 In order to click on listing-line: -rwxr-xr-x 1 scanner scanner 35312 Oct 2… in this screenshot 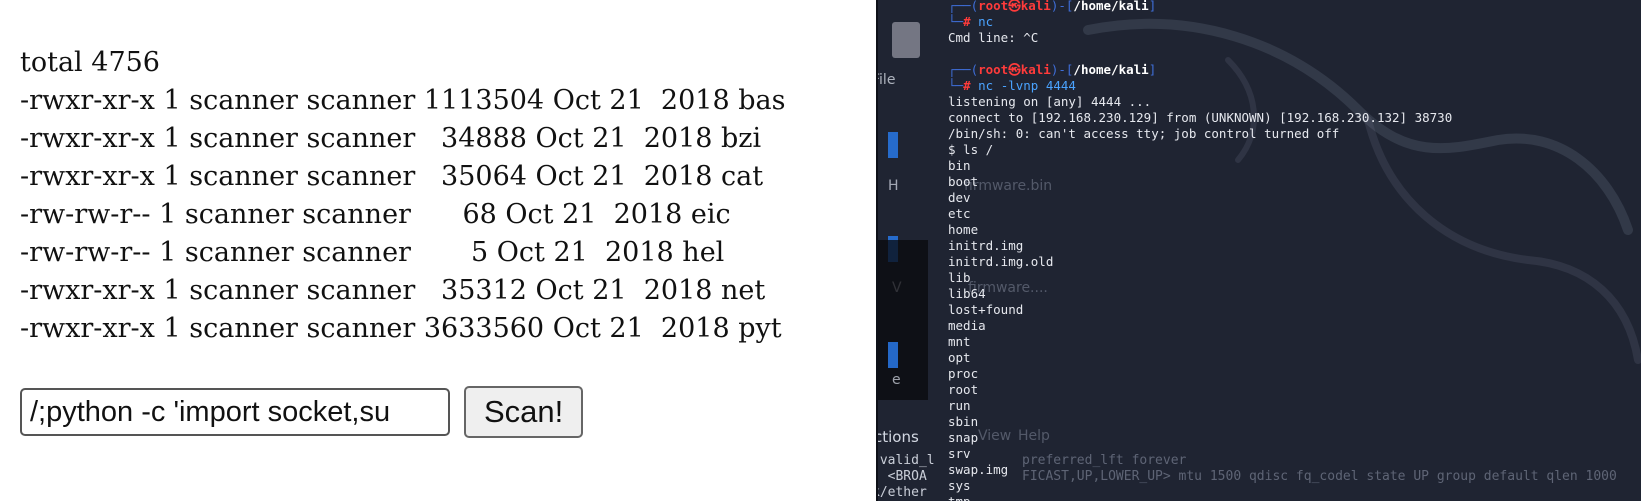, I will do `click(393, 290)`.